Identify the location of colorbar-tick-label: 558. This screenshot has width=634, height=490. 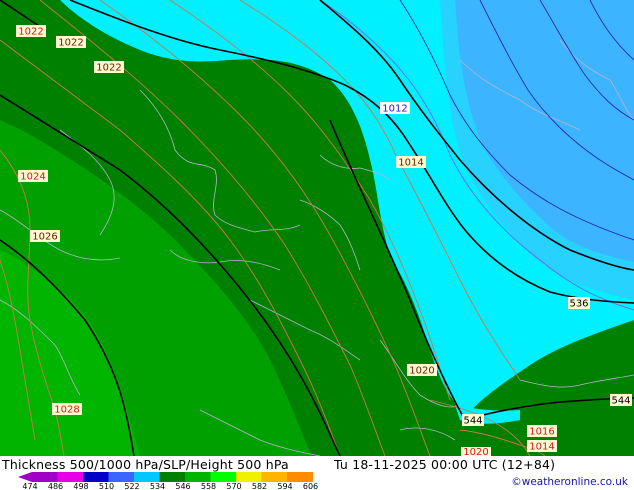
(208, 486).